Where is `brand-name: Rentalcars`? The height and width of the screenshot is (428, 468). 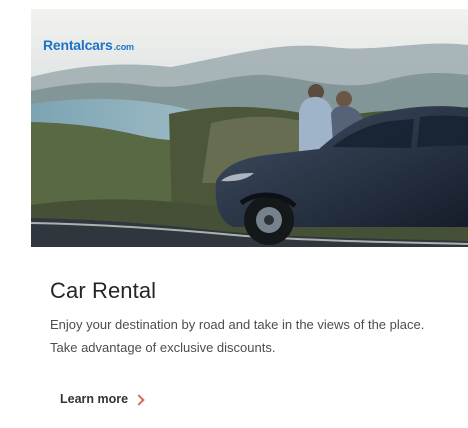
brand-name: Rentalcars is located at coordinates (78, 45).